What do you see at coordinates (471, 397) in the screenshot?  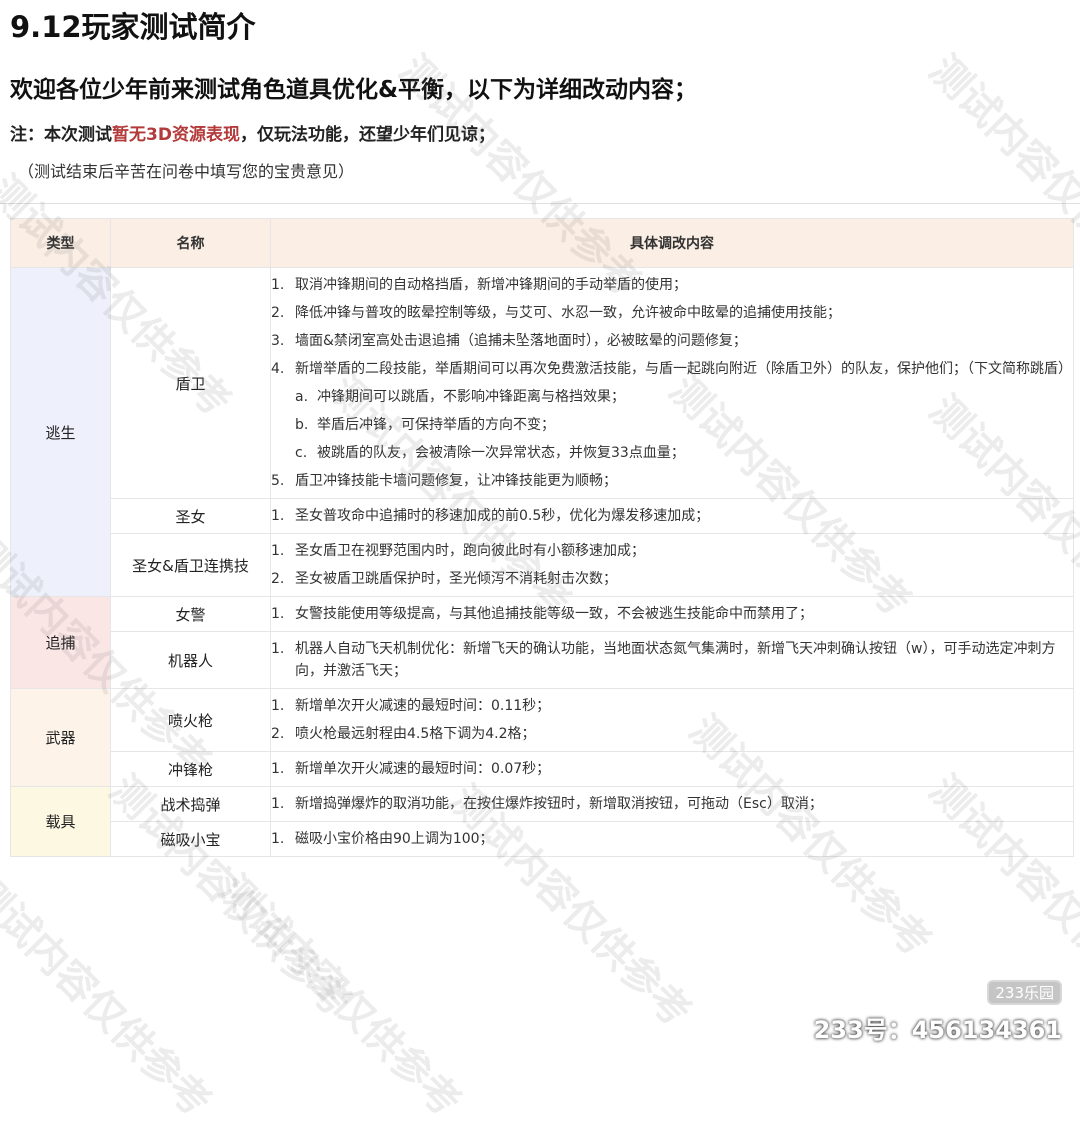 I see `item-text: 冲锋期间可以跳盾，不影响冲锋距离与格挡效果；` at bounding box center [471, 397].